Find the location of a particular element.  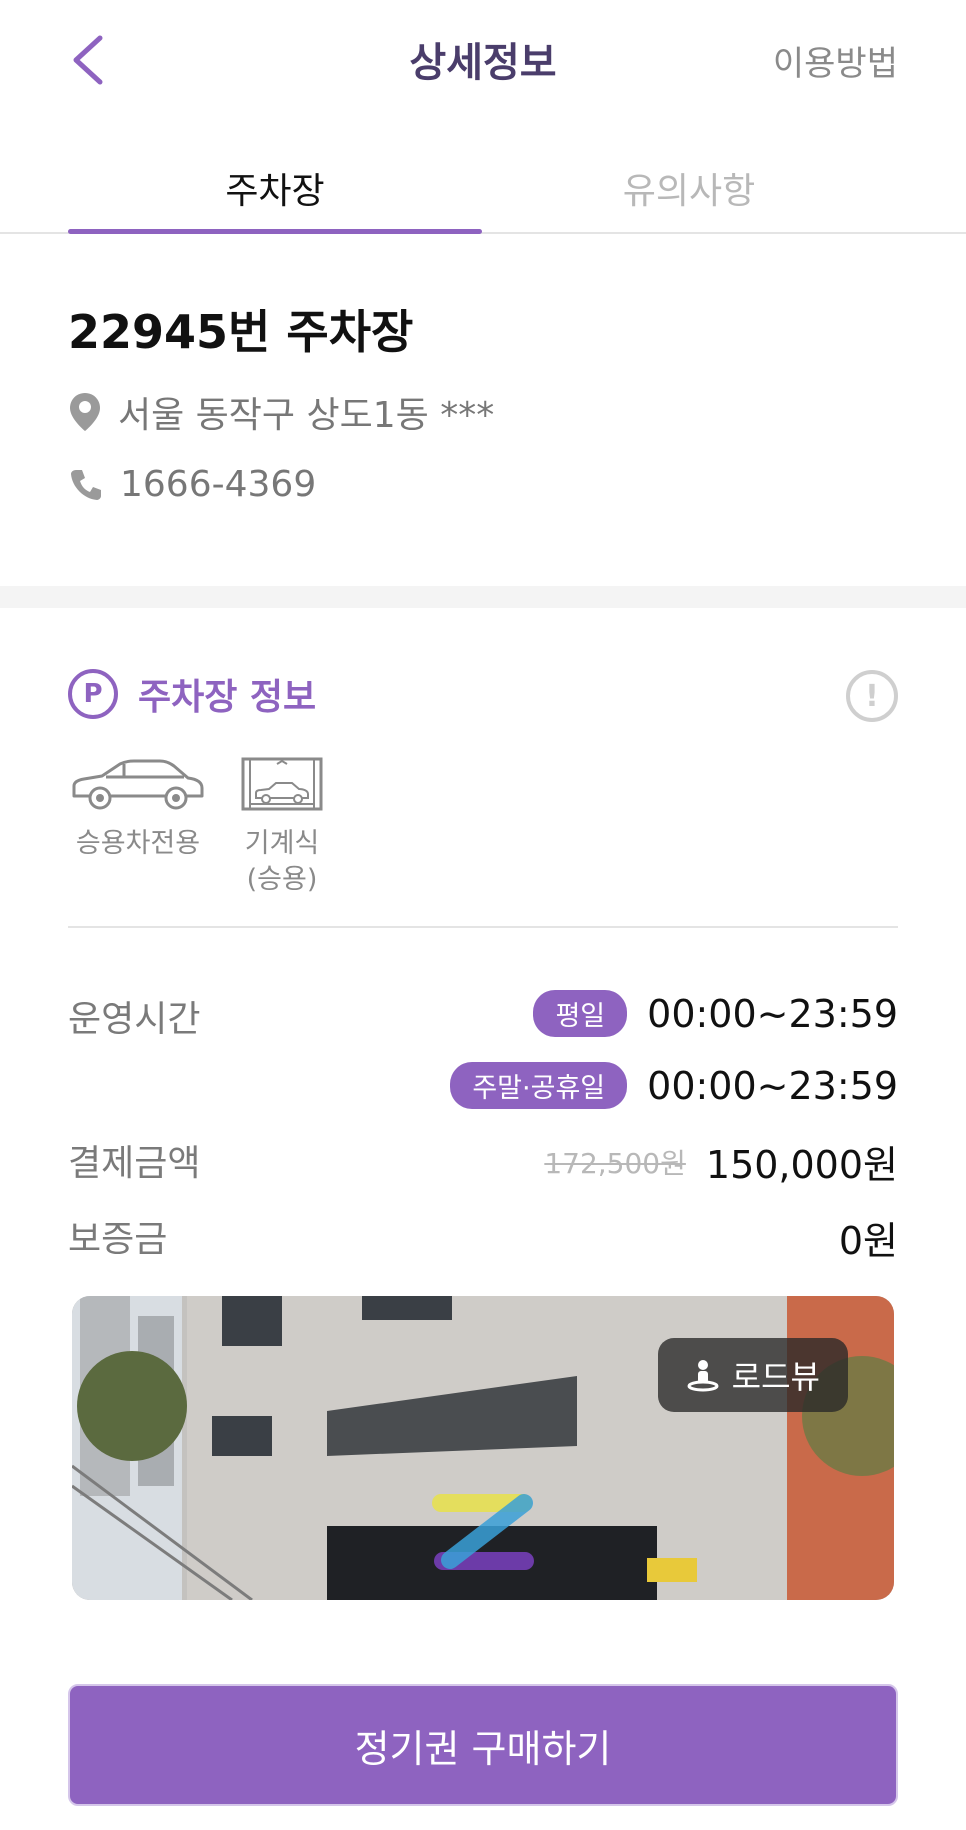

feature-mechanical-label-2: (승용) is located at coordinates (282, 879).